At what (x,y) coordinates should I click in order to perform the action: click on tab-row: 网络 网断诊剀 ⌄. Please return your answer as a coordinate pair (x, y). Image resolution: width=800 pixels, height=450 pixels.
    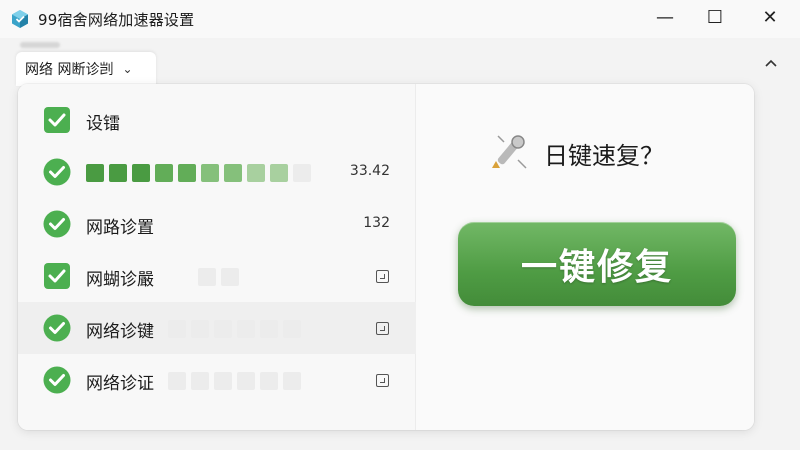
    Looking at the image, I should click on (400, 62).